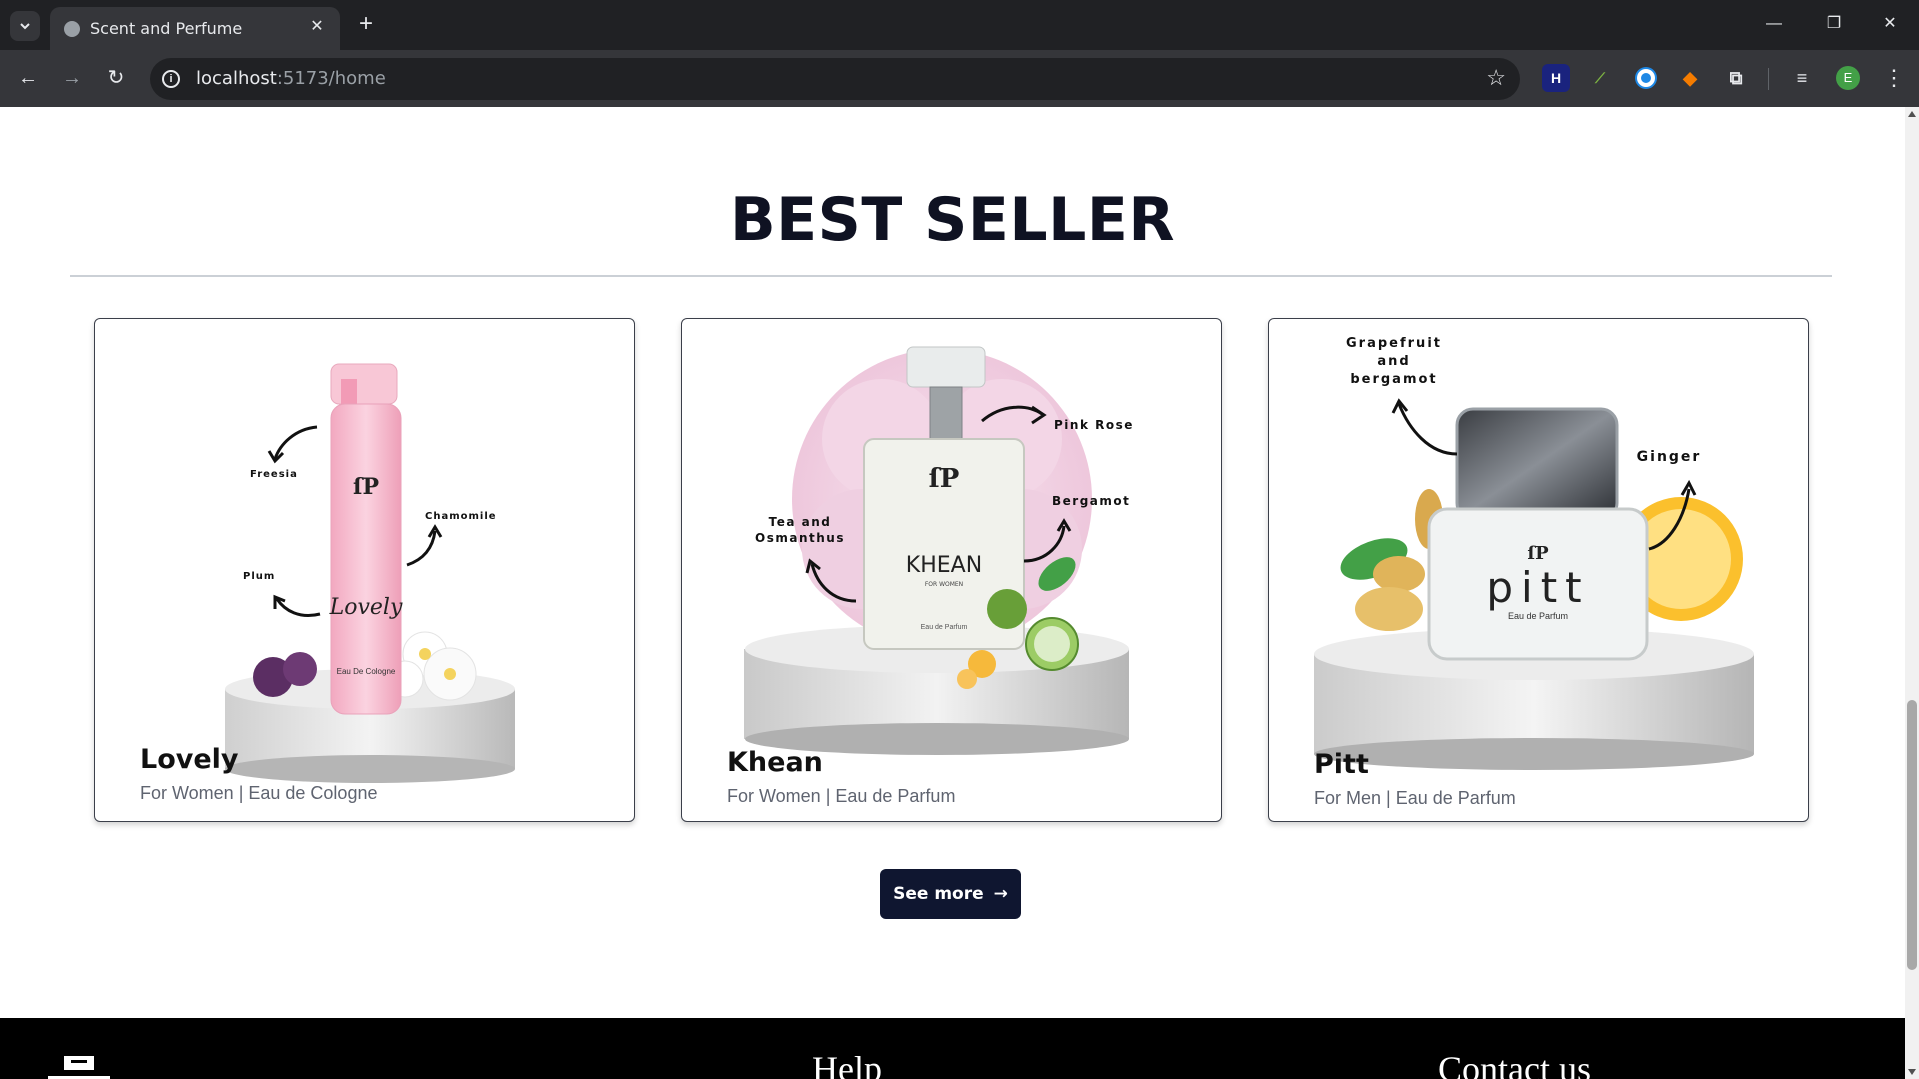  Describe the element at coordinates (1393, 361) in the screenshot. I see `svg-text: and` at that location.